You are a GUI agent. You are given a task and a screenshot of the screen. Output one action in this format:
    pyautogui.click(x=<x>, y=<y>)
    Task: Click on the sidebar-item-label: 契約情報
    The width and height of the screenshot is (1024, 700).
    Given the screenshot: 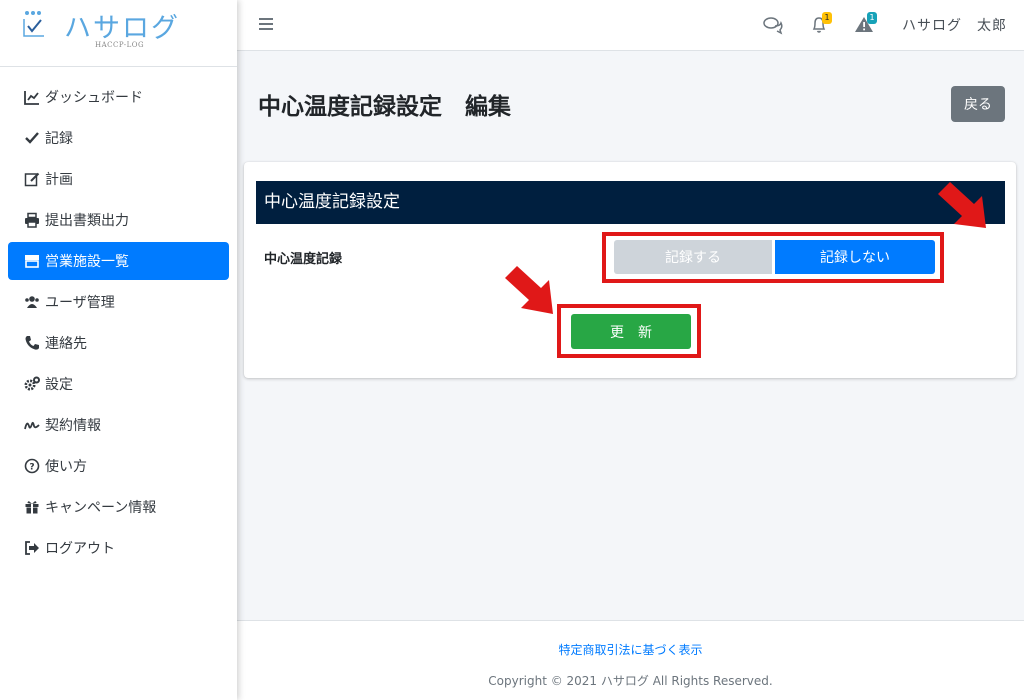 What is the action you would take?
    pyautogui.click(x=73, y=426)
    